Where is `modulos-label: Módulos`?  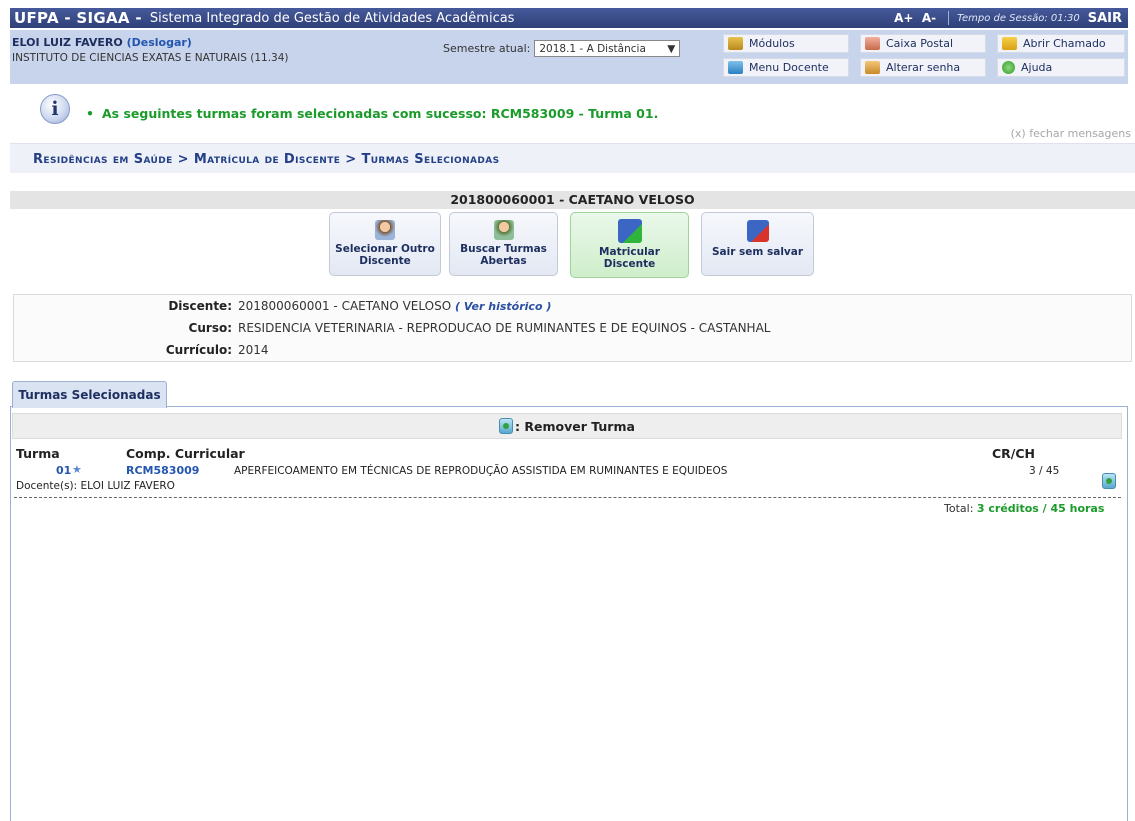 modulos-label: Módulos is located at coordinates (772, 43).